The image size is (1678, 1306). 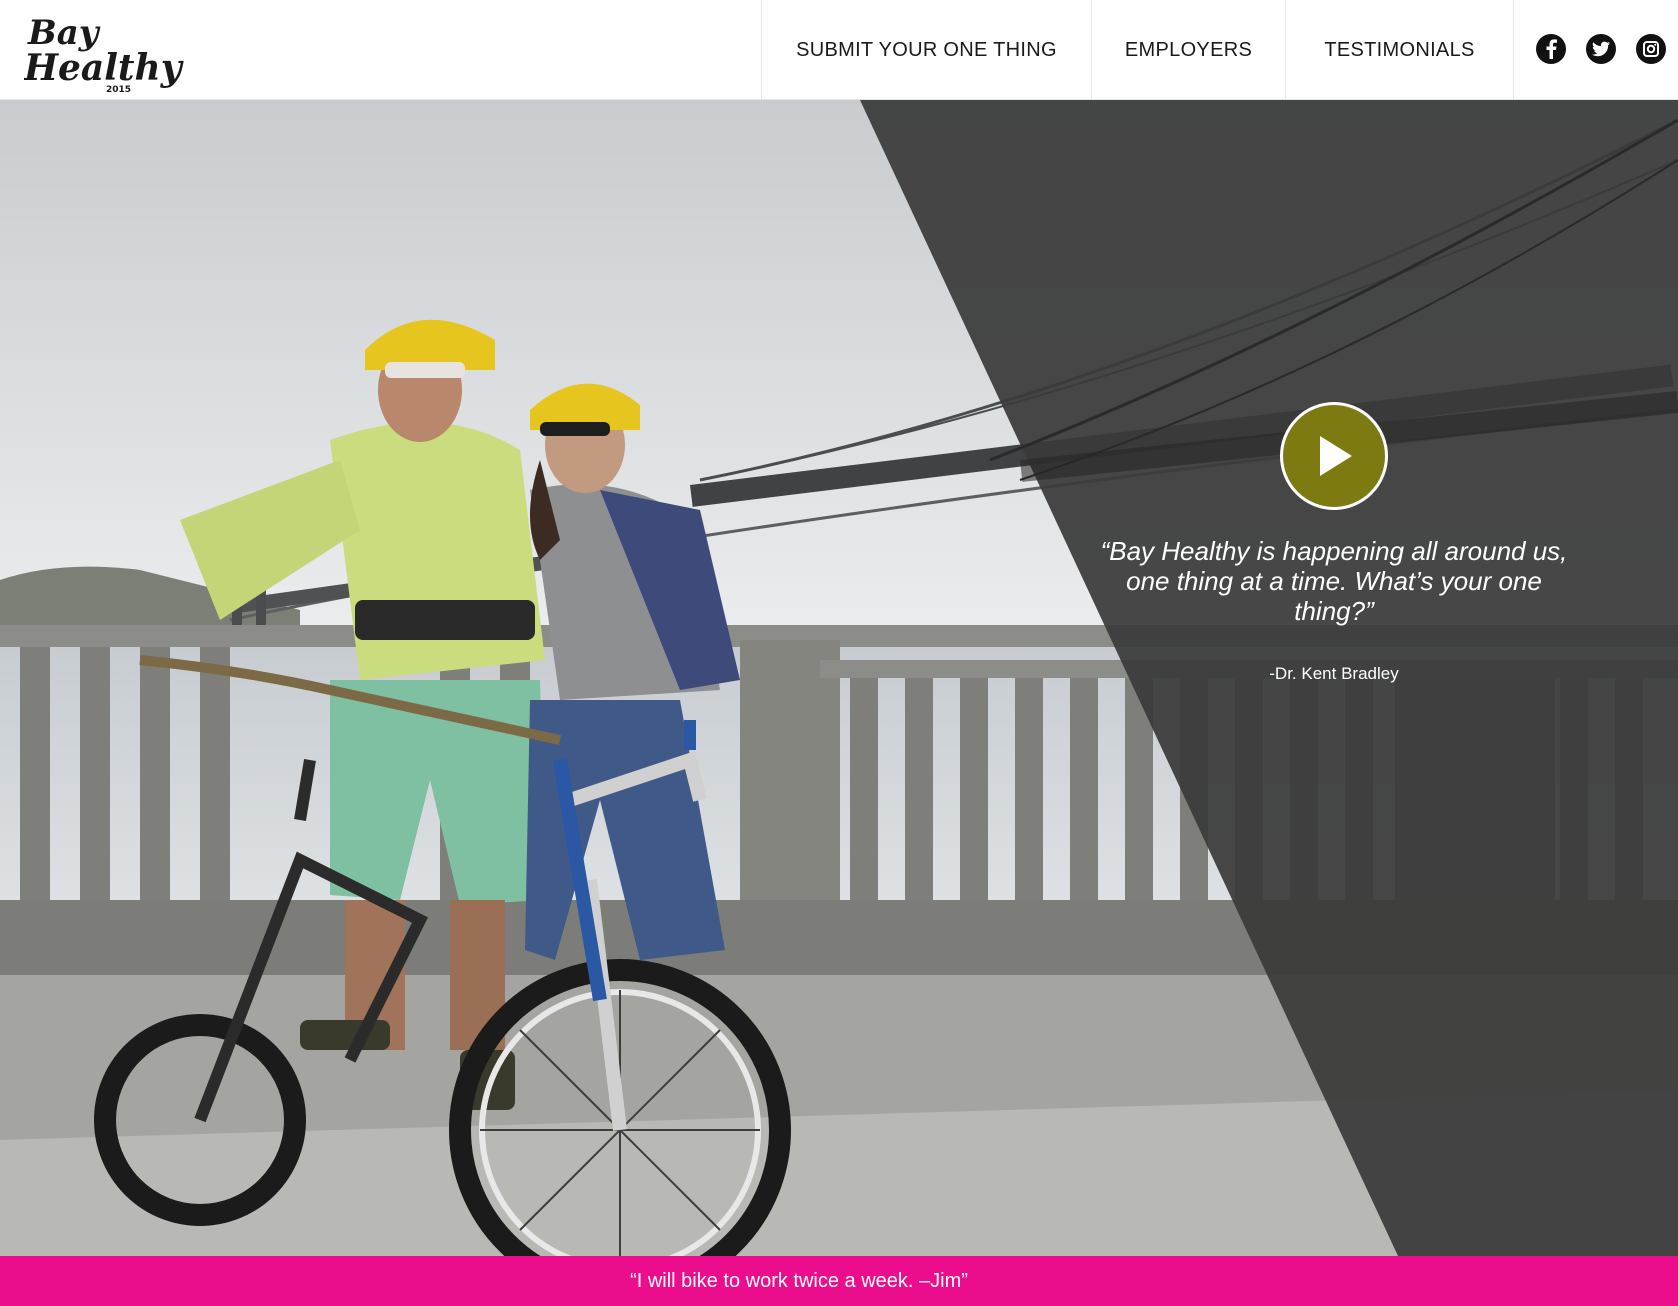 I want to click on play-icon, so click(x=1336, y=456).